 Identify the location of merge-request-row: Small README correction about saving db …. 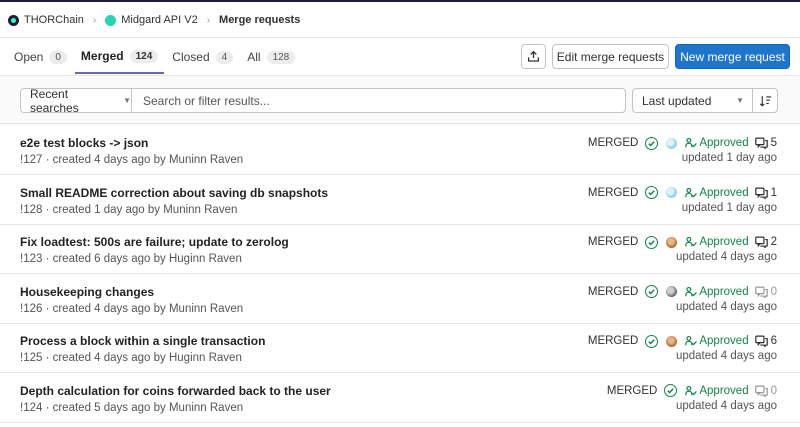
(400, 200).